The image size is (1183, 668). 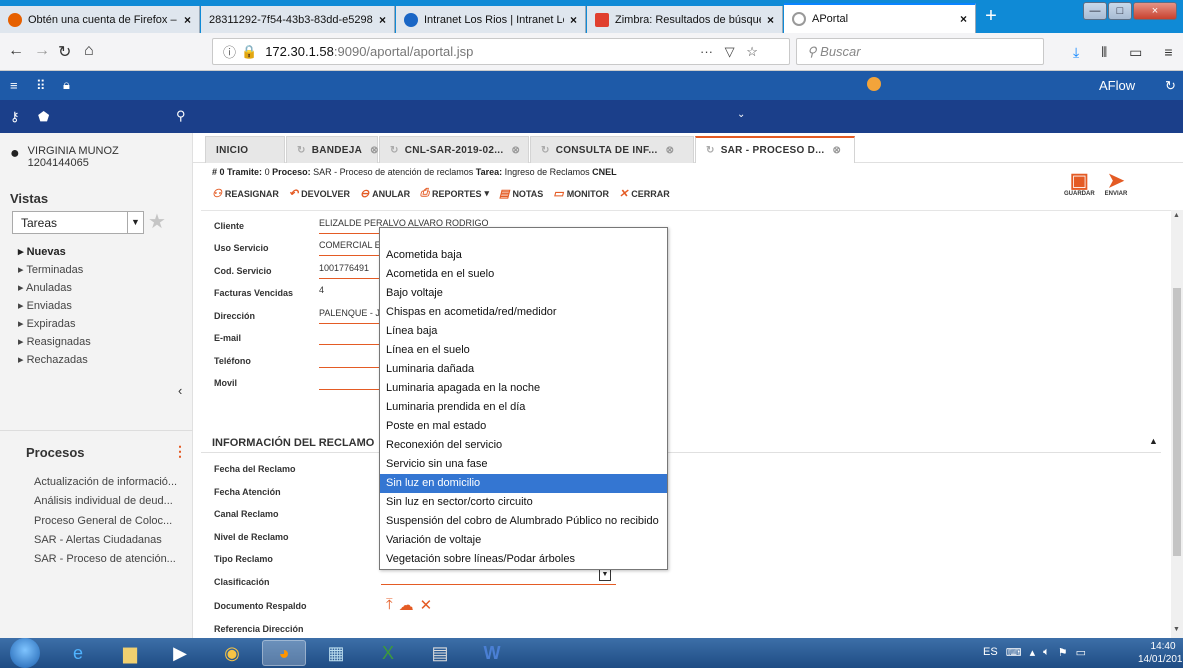 What do you see at coordinates (332, 149) in the screenshot?
I see `tab-bandeja: ↻ BANDEJA ⊗` at bounding box center [332, 149].